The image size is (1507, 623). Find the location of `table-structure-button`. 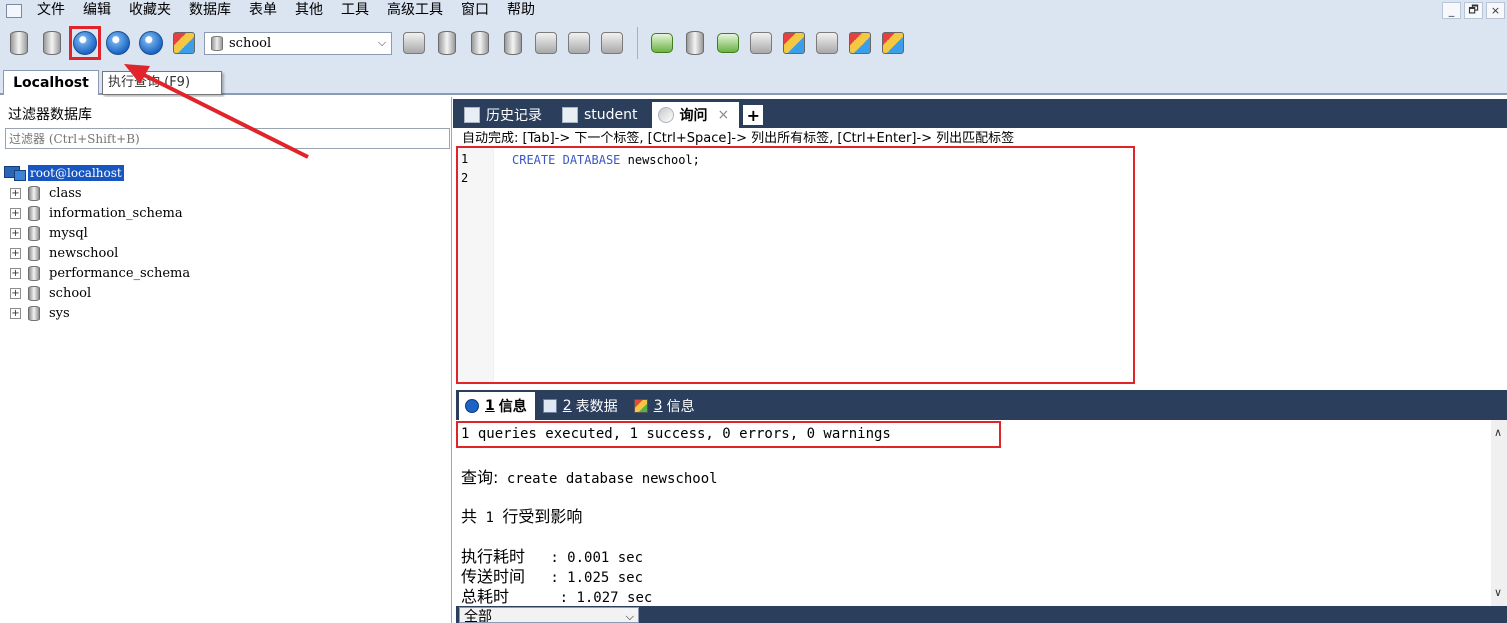

table-structure-button is located at coordinates (579, 43).